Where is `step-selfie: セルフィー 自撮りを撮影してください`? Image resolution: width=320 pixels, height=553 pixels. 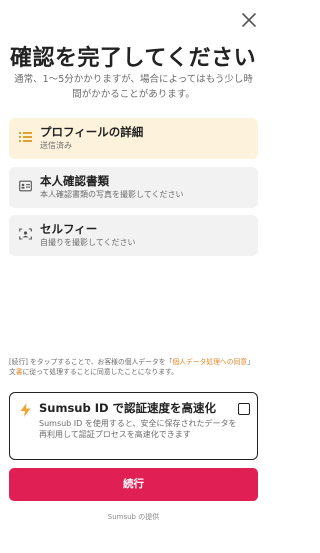
step-selfie: セルフィー 自撮りを撮影してください is located at coordinates (133, 235).